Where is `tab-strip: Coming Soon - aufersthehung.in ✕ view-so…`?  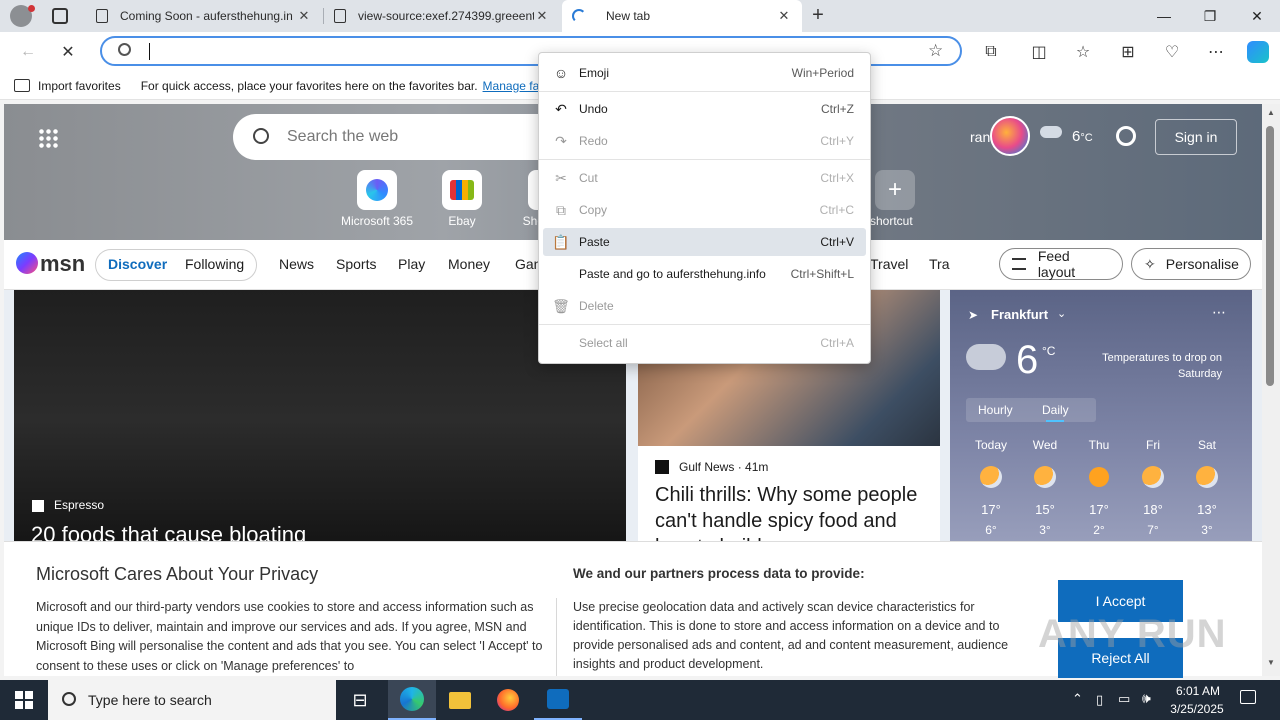 tab-strip: Coming Soon - aufersthehung.in ✕ view-so… is located at coordinates (640, 16).